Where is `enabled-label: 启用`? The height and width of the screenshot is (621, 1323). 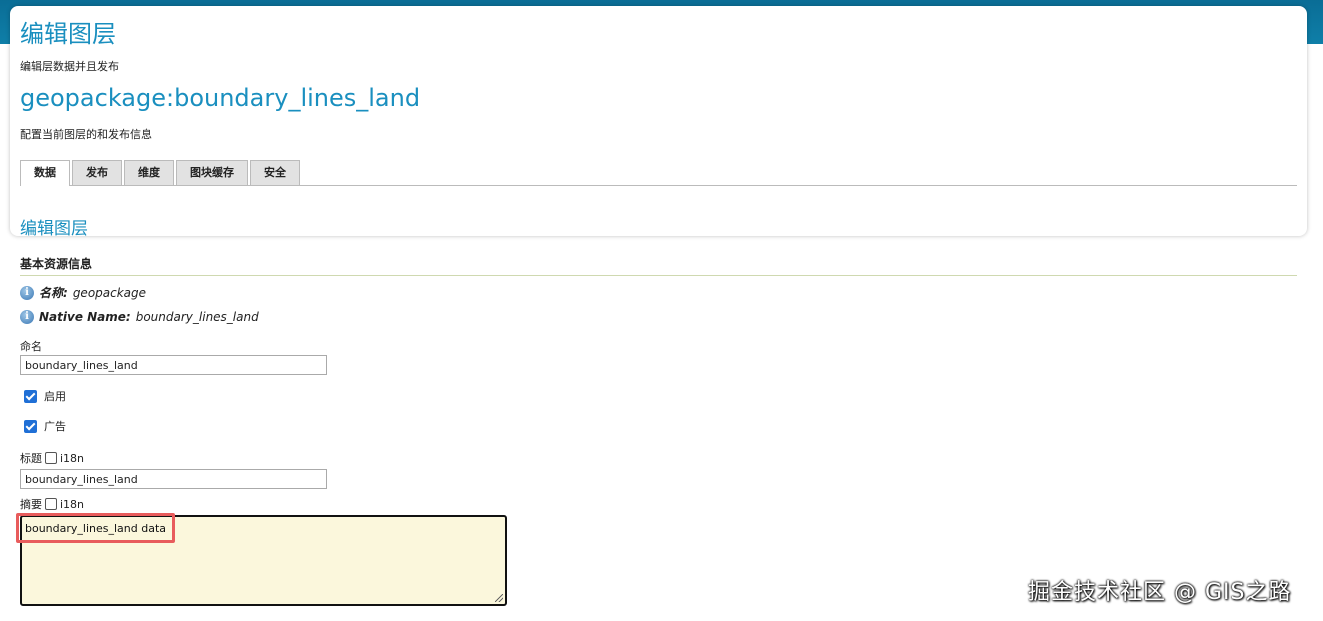
enabled-label: 启用 is located at coordinates (55, 396).